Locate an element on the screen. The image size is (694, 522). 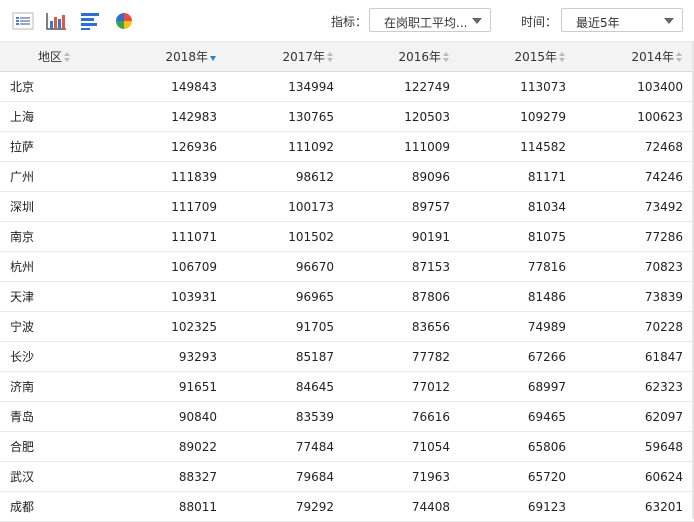
value-cell: 74408 is located at coordinates (403, 506).